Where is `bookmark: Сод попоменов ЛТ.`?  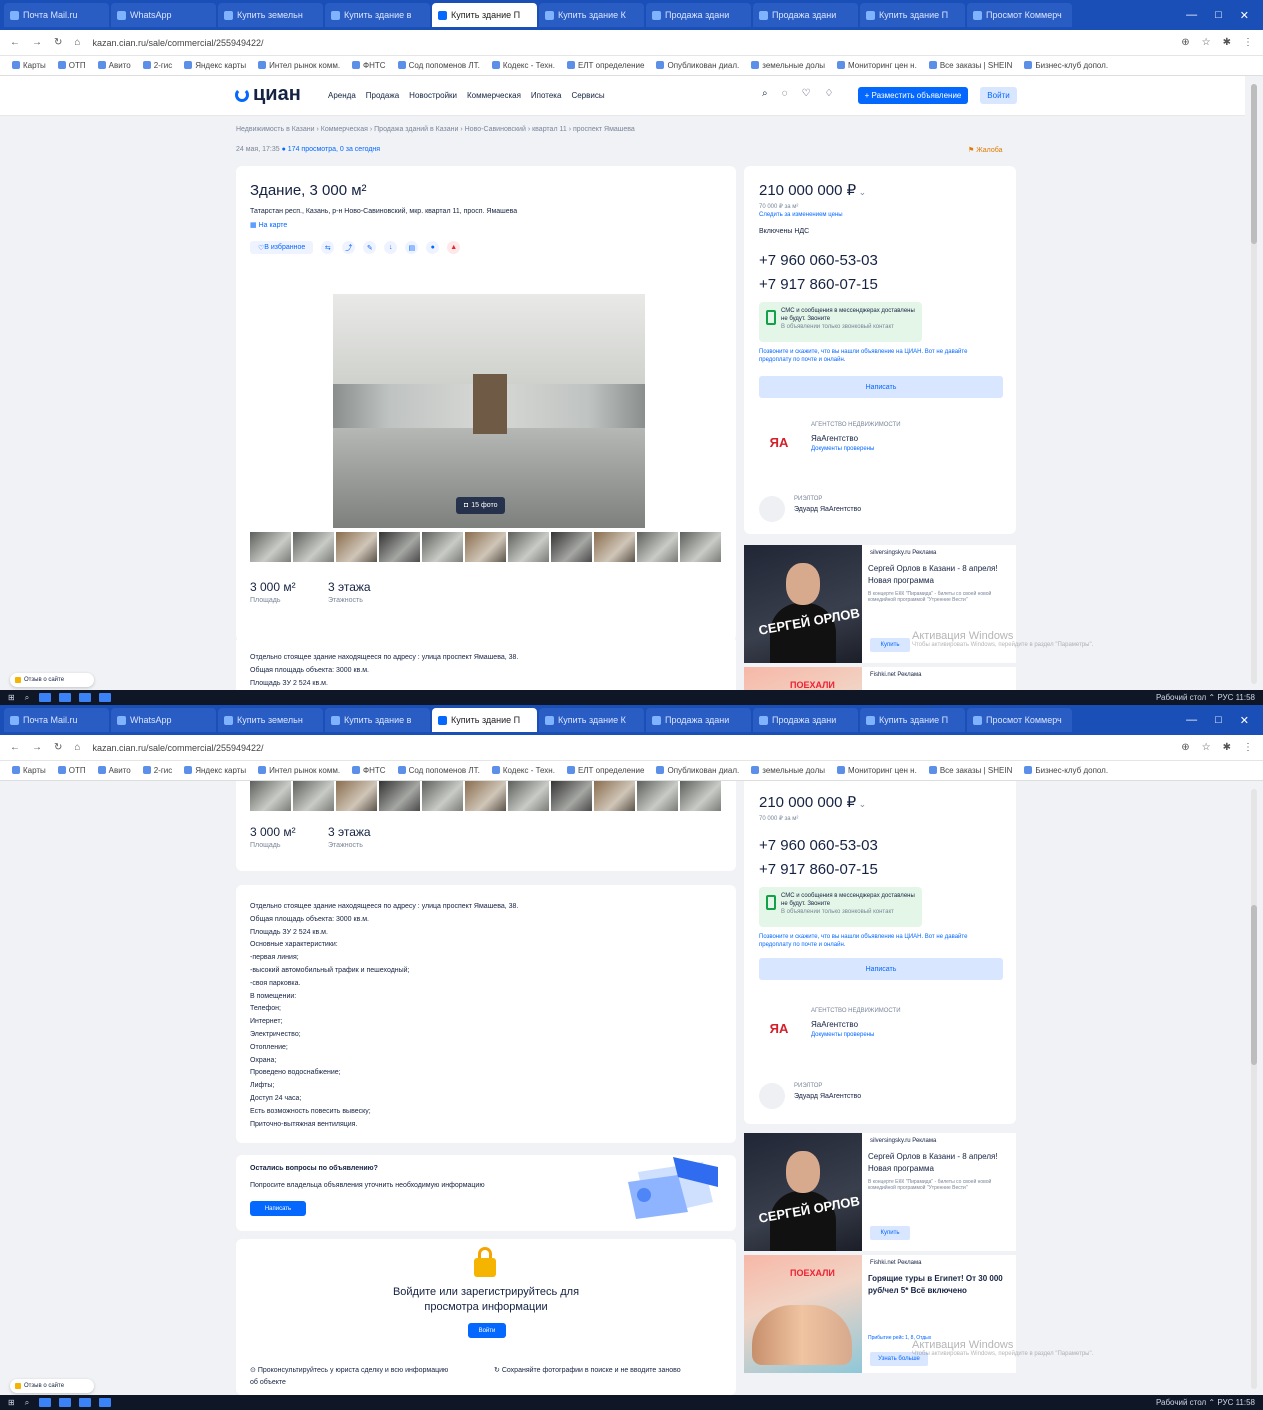
bookmark: Сод попоменов ЛТ. is located at coordinates (439, 770).